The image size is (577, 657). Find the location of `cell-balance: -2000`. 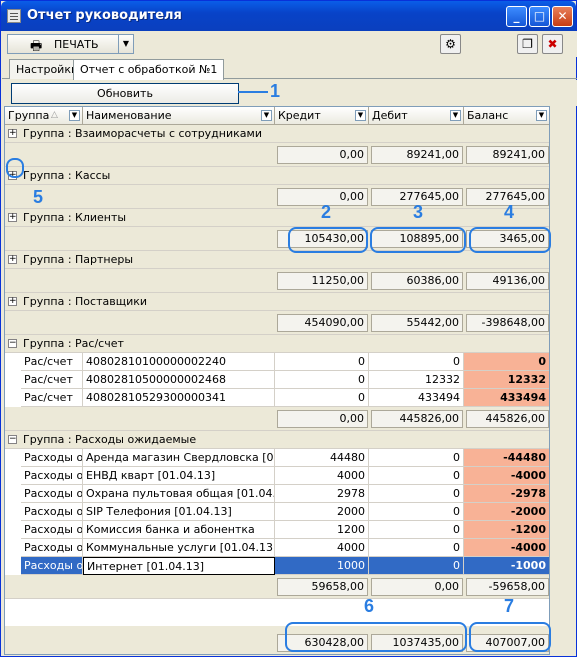

cell-balance: -2000 is located at coordinates (506, 512).